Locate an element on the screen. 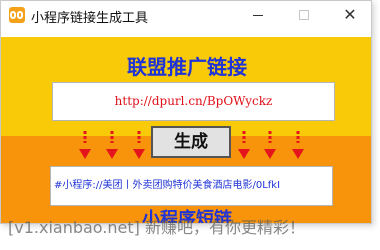 Image resolution: width=380 pixels, height=250 pixels. maximize-icon is located at coordinates (304, 15).